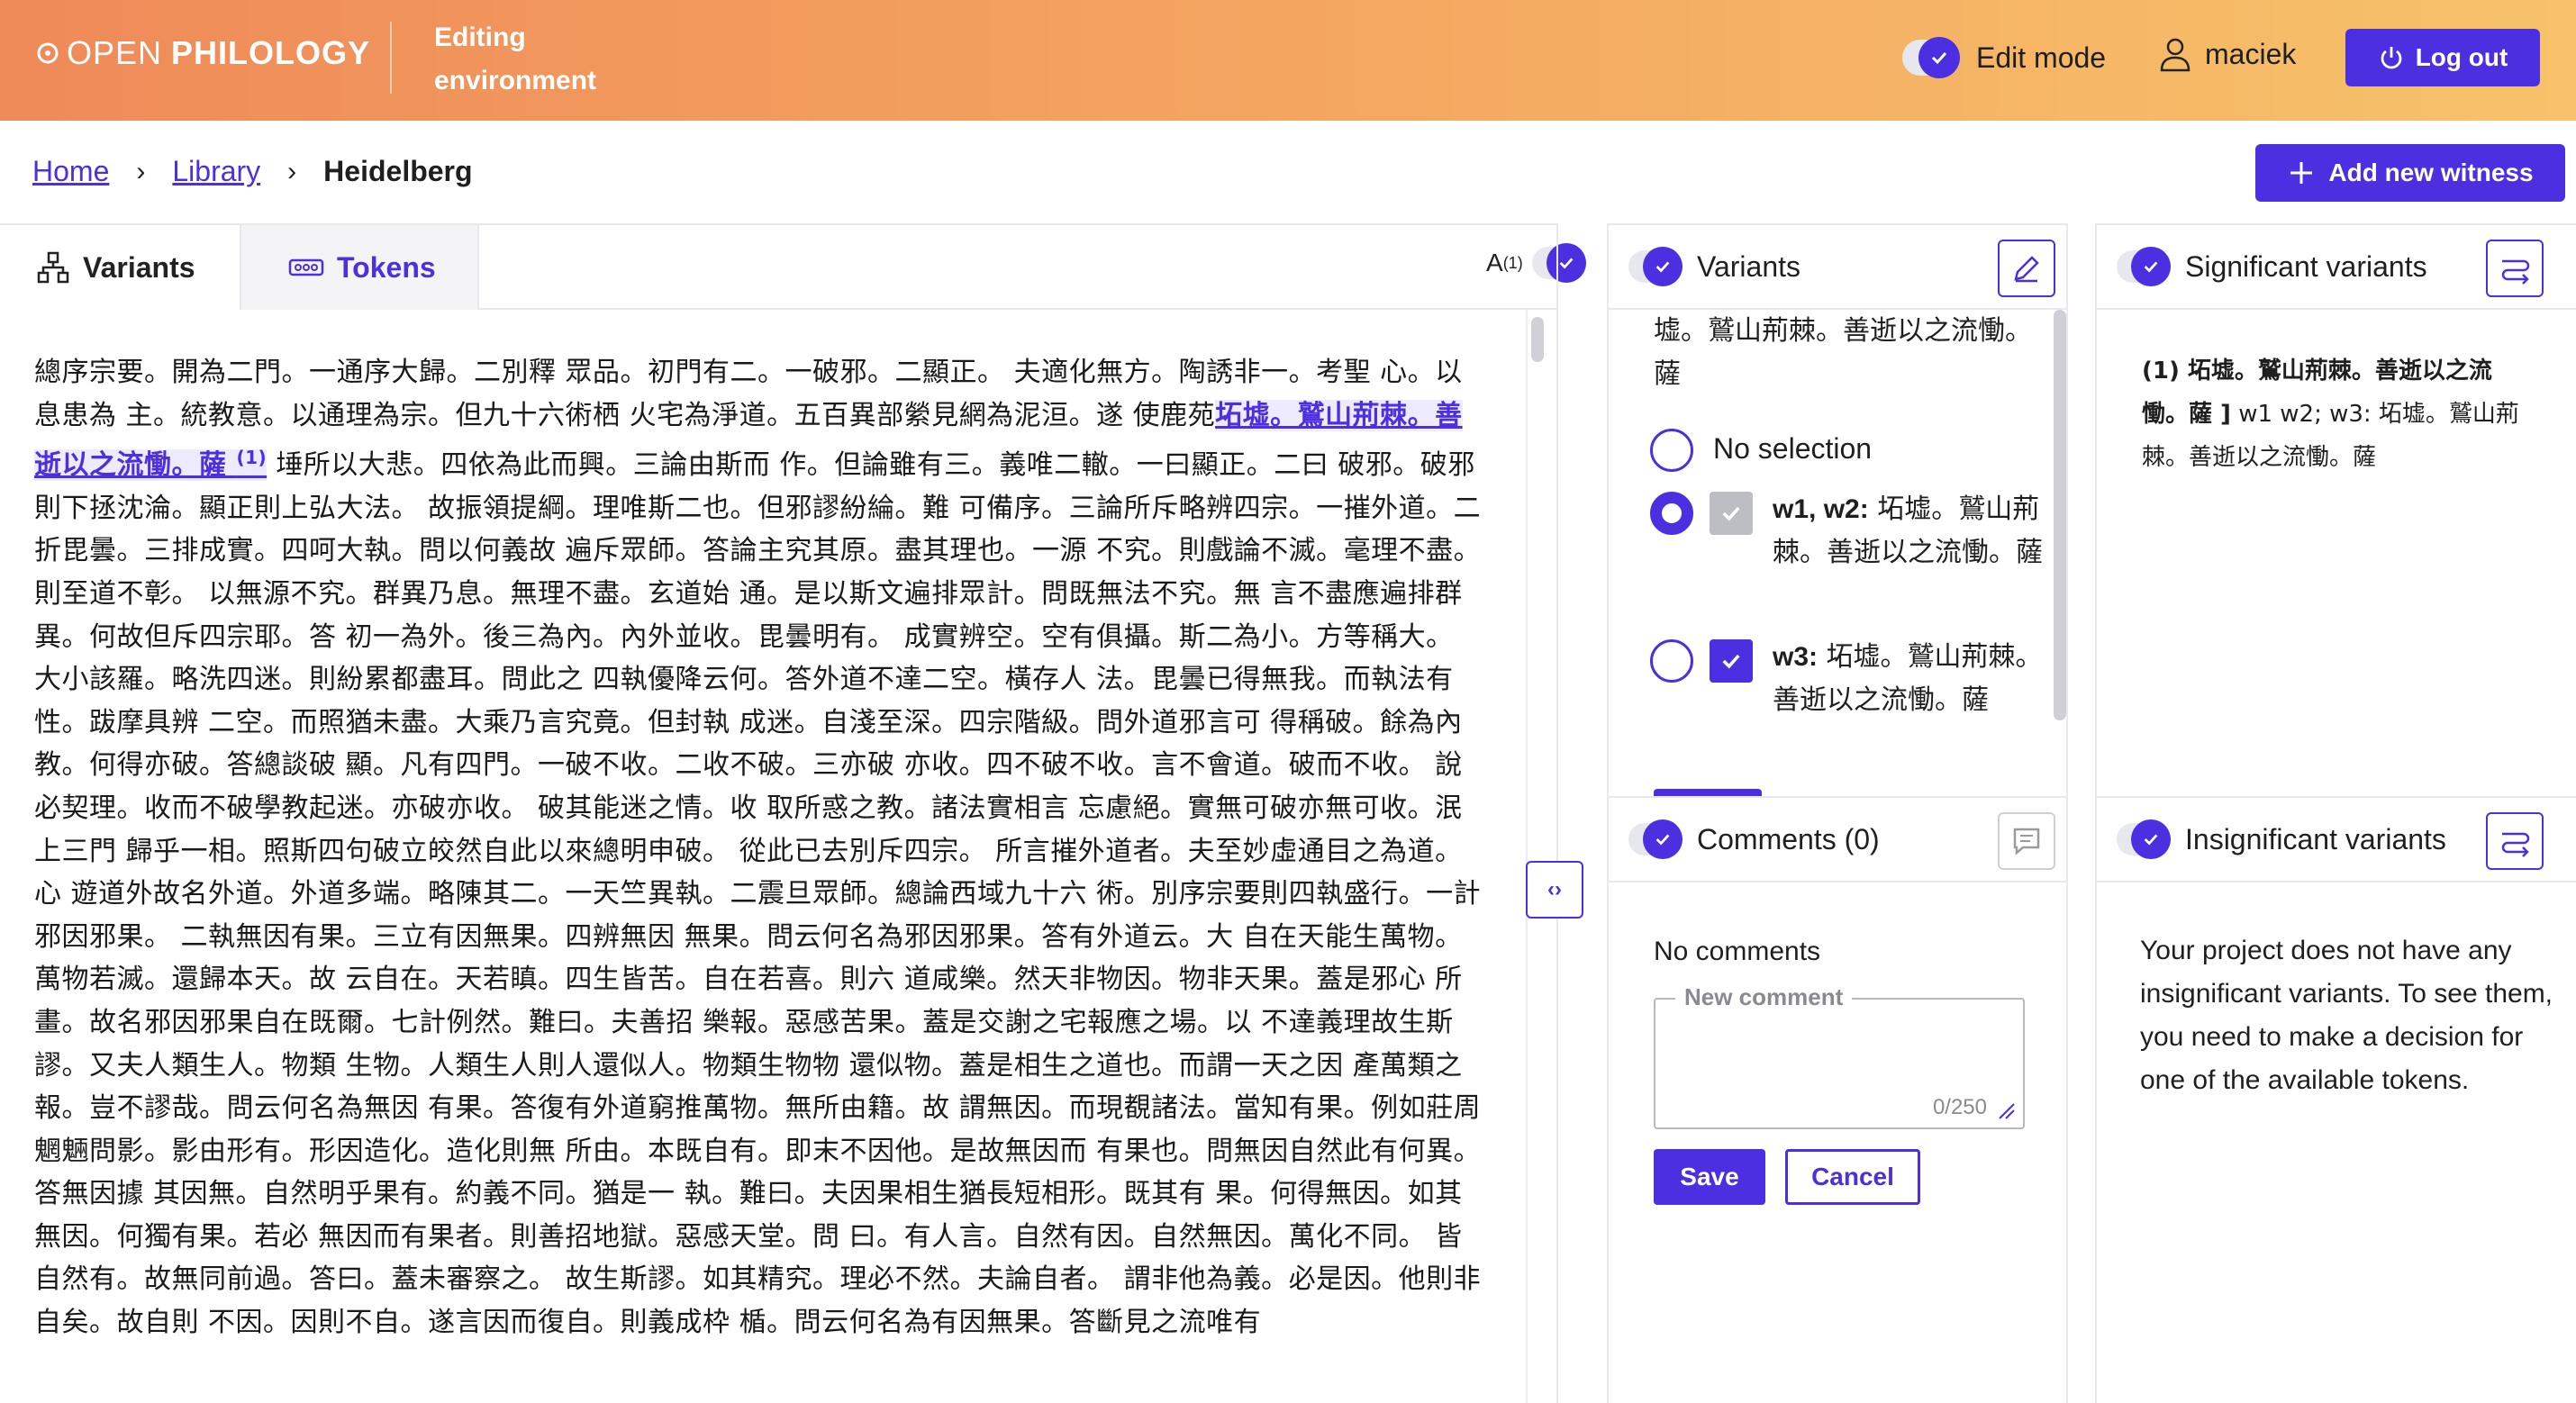 This screenshot has width=2576, height=1403. Describe the element at coordinates (1852, 1177) in the screenshot. I see `cancel-comment-button: Cancel` at that location.